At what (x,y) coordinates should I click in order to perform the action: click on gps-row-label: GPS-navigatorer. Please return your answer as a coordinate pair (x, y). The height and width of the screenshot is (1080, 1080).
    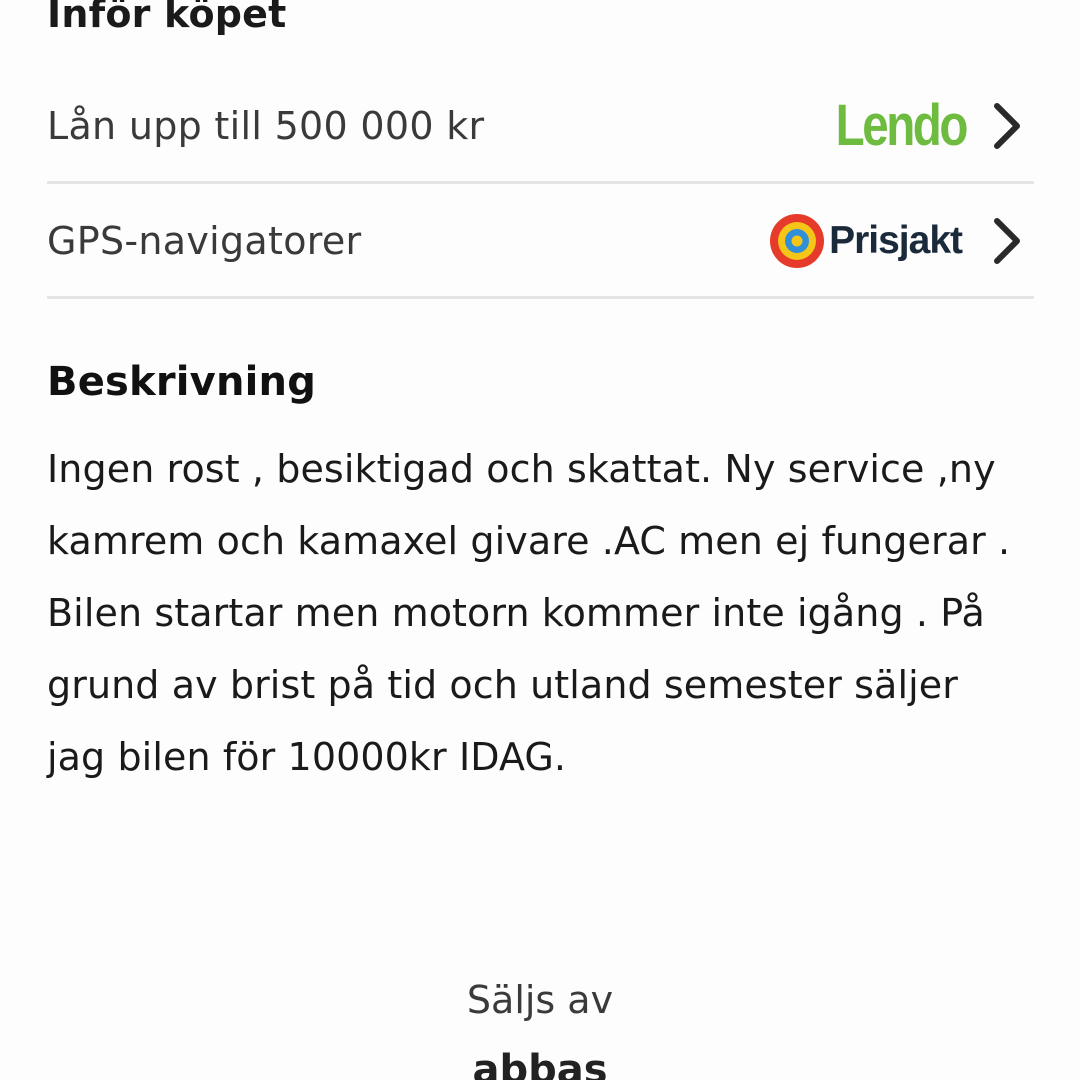
    Looking at the image, I should click on (204, 240).